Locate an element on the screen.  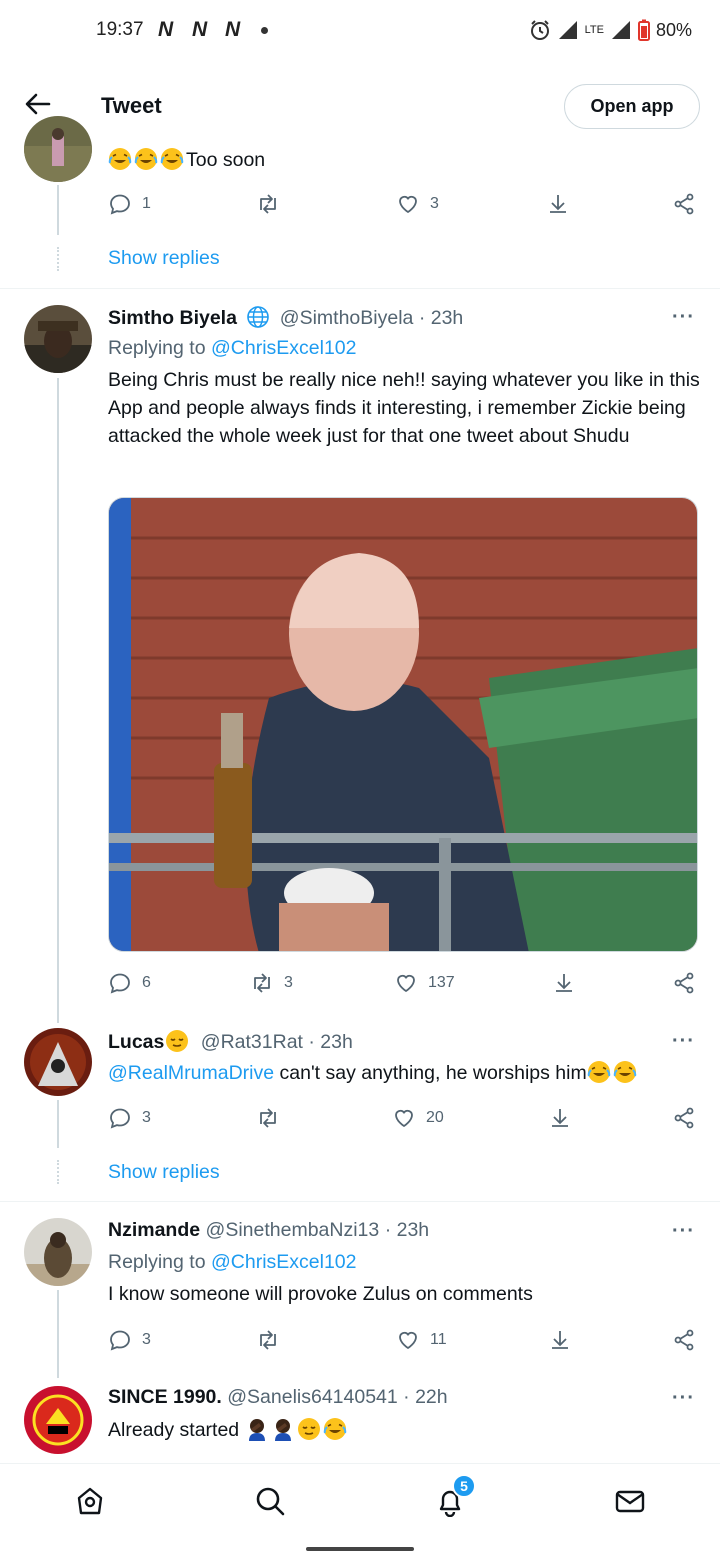
reply-button: 1 is located at coordinates (129, 204).